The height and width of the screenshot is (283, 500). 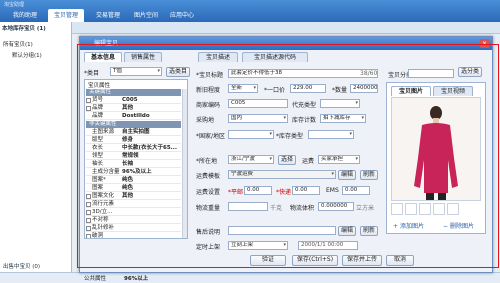 What do you see at coordinates (250, 277) in the screenshot?
I see `status-bar` at bounding box center [250, 277].